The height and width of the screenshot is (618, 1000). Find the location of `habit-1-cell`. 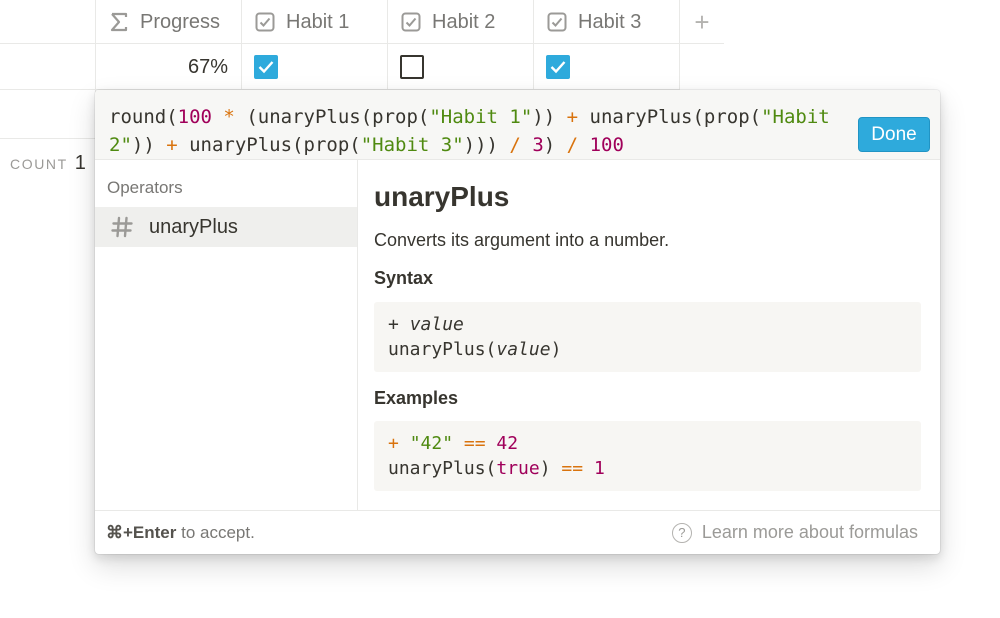

habit-1-cell is located at coordinates (314, 67).